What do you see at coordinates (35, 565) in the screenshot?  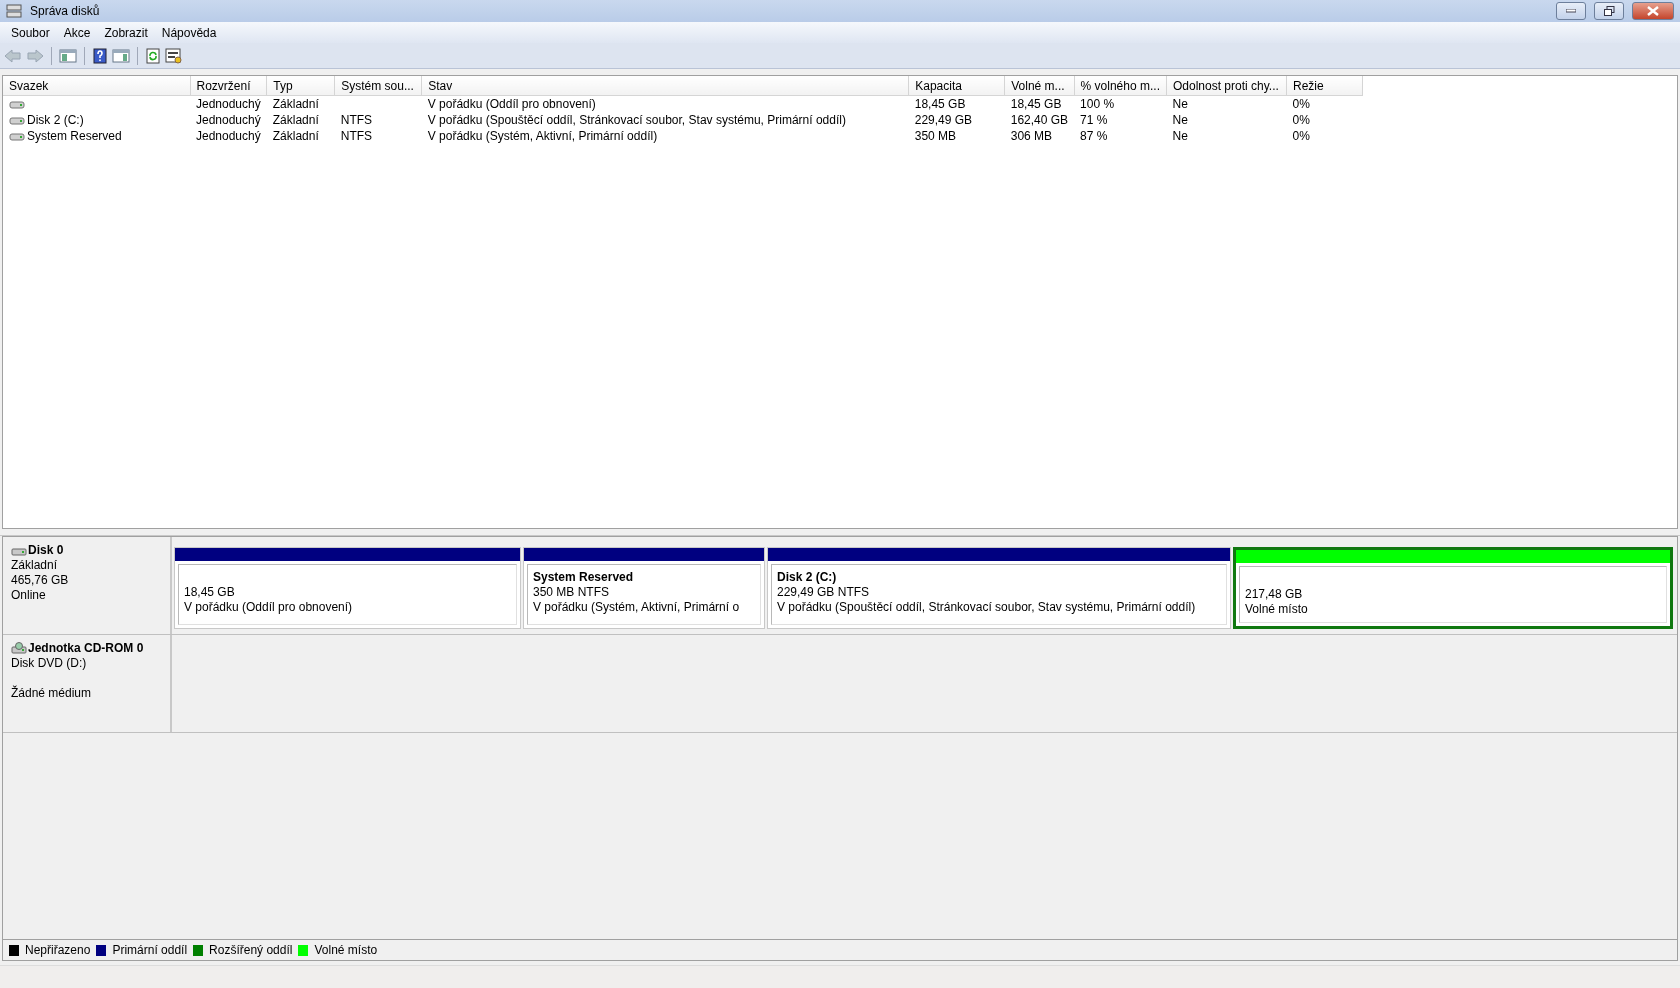 I see `disk-detail: Základní` at bounding box center [35, 565].